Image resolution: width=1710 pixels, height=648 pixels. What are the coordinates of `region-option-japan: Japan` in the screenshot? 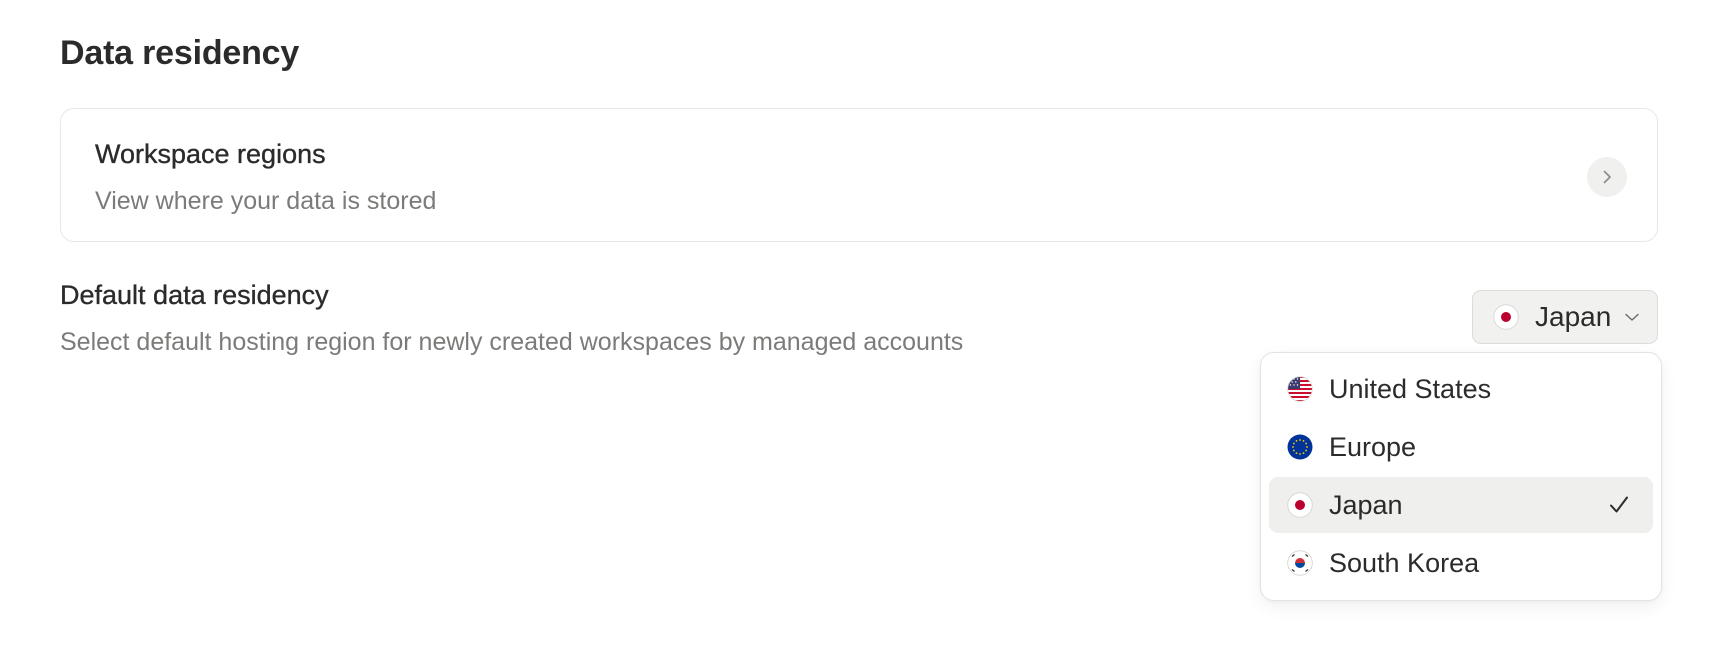 It's located at (1461, 505).